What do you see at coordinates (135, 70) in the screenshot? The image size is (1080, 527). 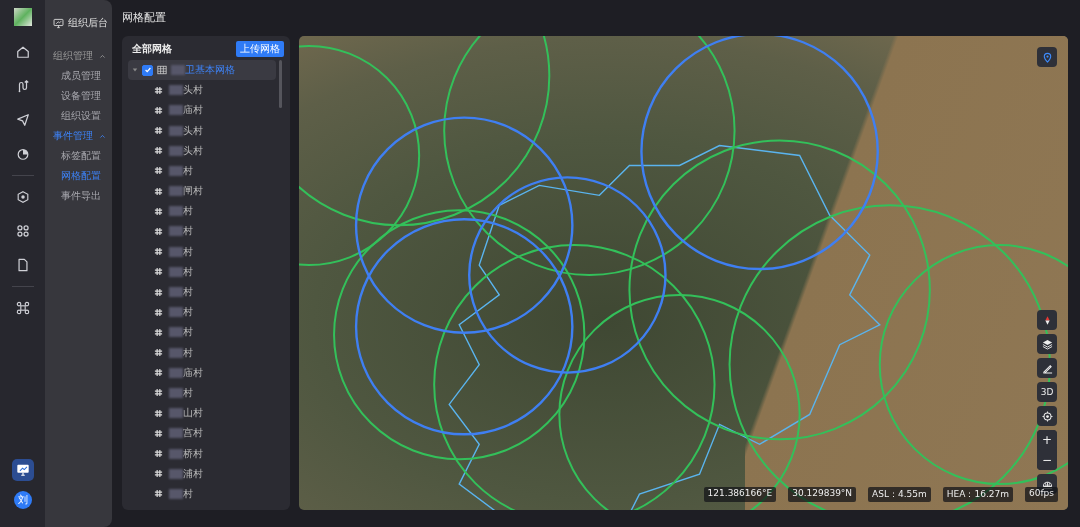 I see `caret-icon` at bounding box center [135, 70].